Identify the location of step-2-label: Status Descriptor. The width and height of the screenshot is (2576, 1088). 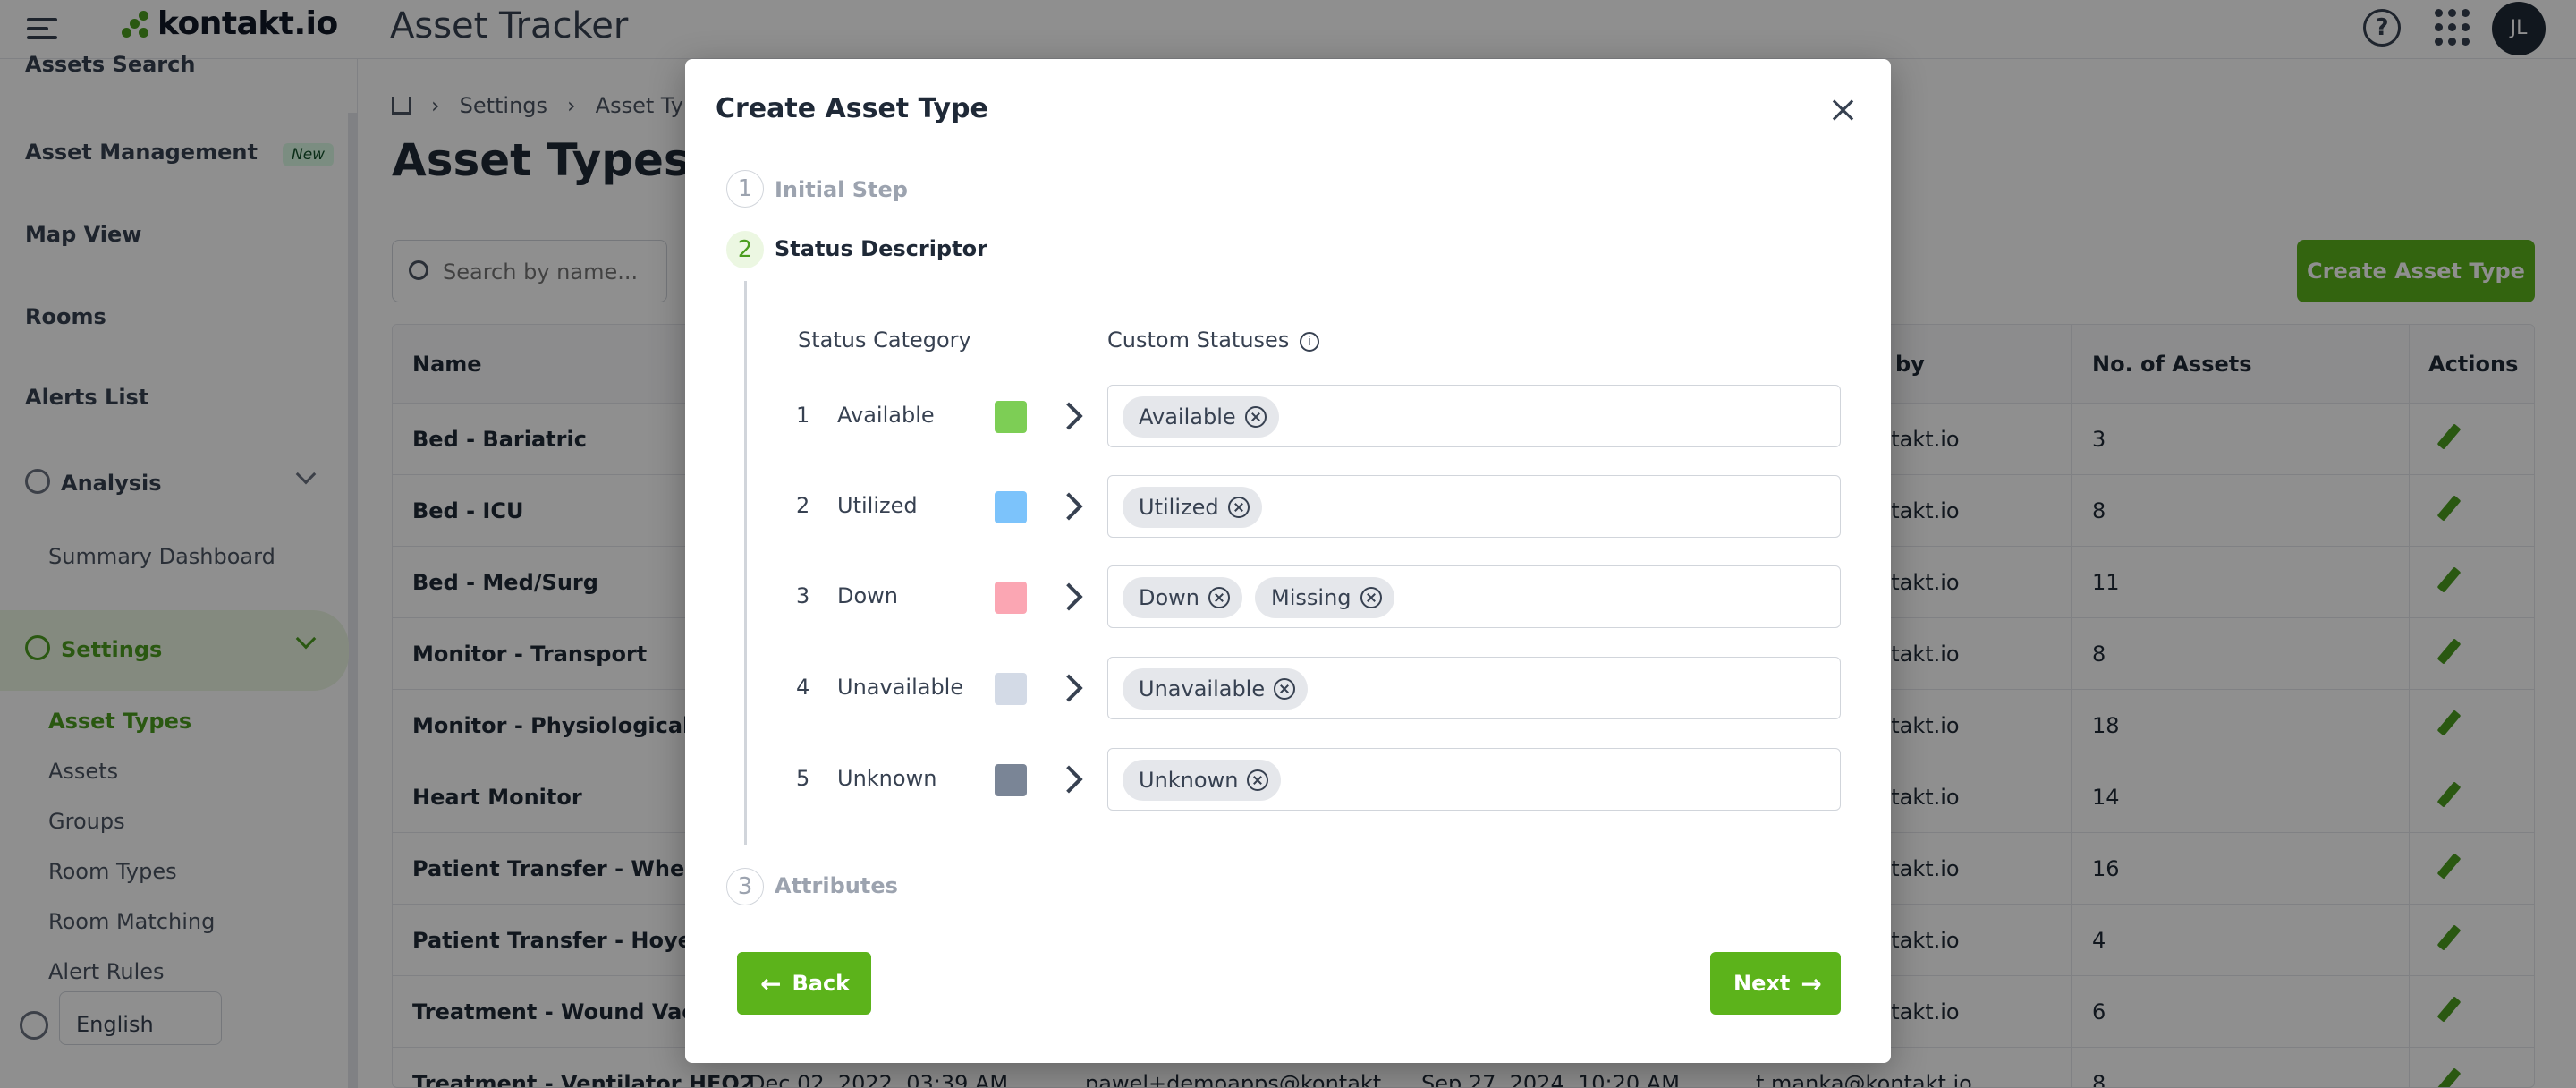
(881, 248).